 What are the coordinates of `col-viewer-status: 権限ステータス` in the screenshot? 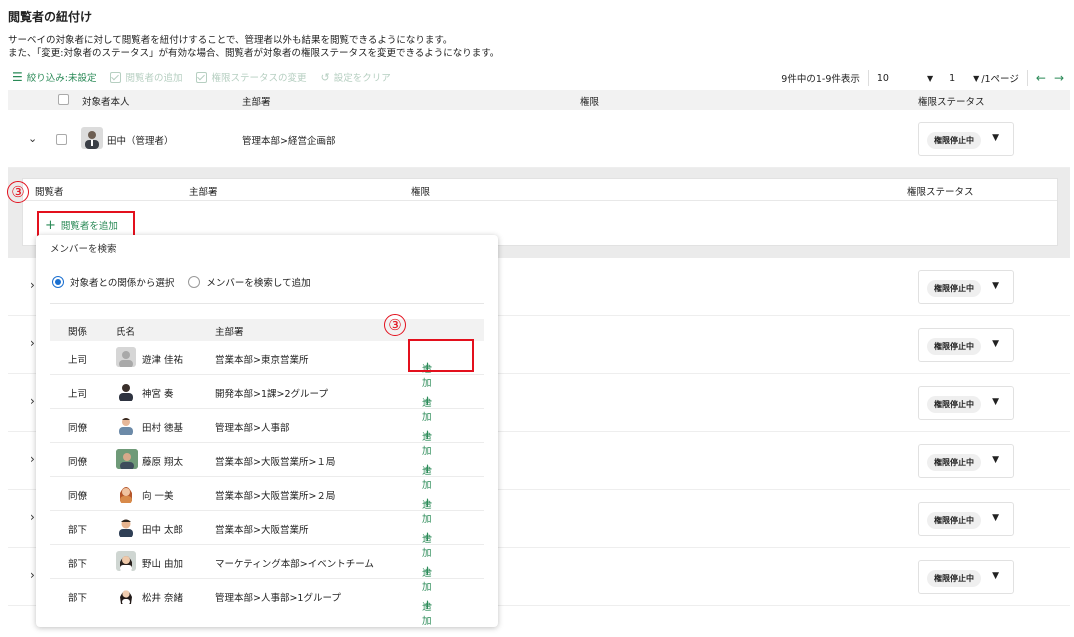 It's located at (940, 192).